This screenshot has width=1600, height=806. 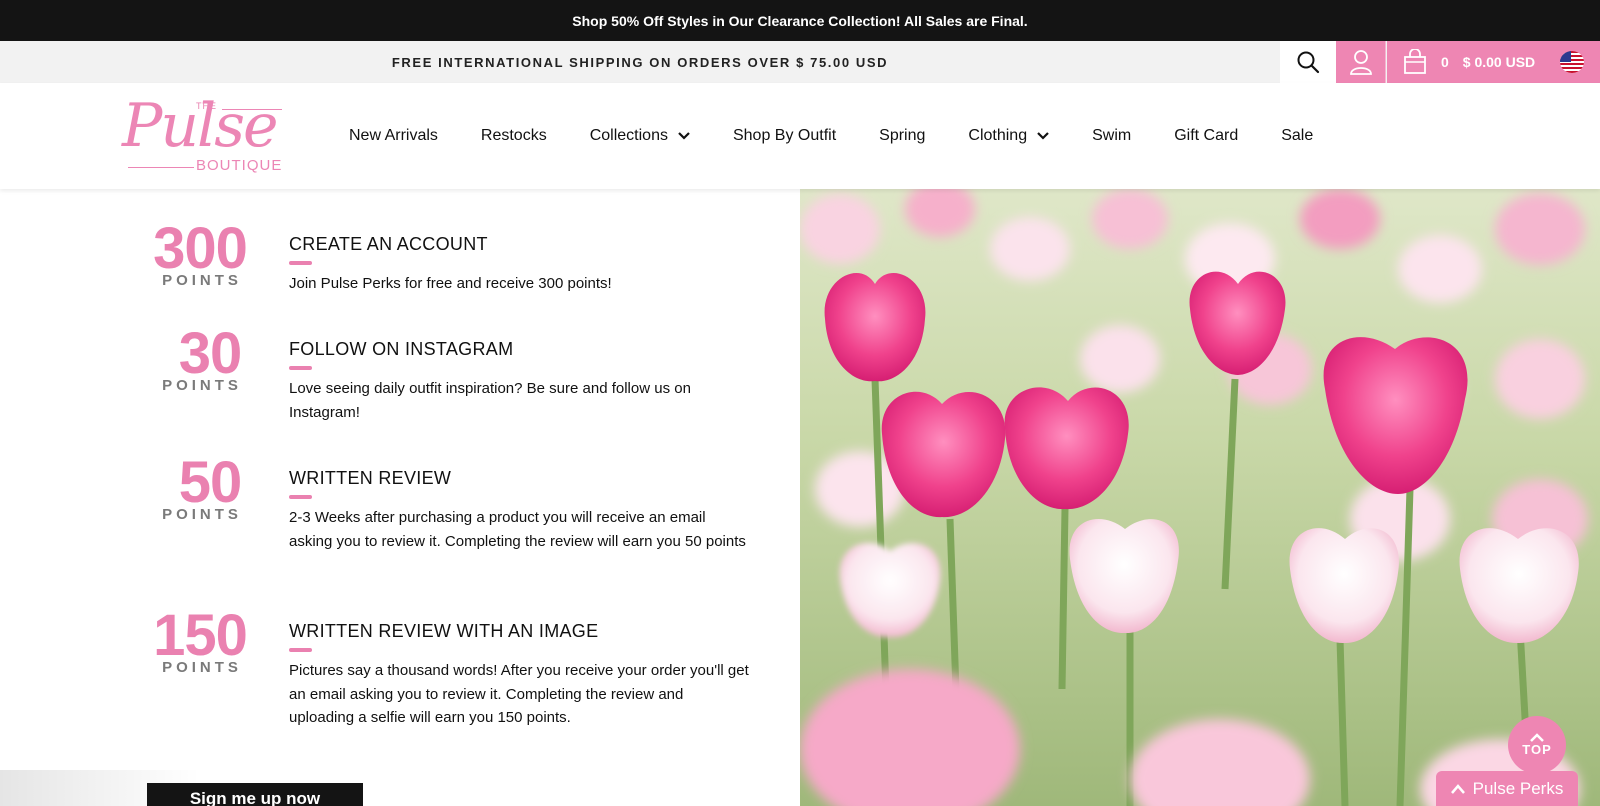 I want to click on nav-shop-by-outfit: Shop By Outfit, so click(x=784, y=136).